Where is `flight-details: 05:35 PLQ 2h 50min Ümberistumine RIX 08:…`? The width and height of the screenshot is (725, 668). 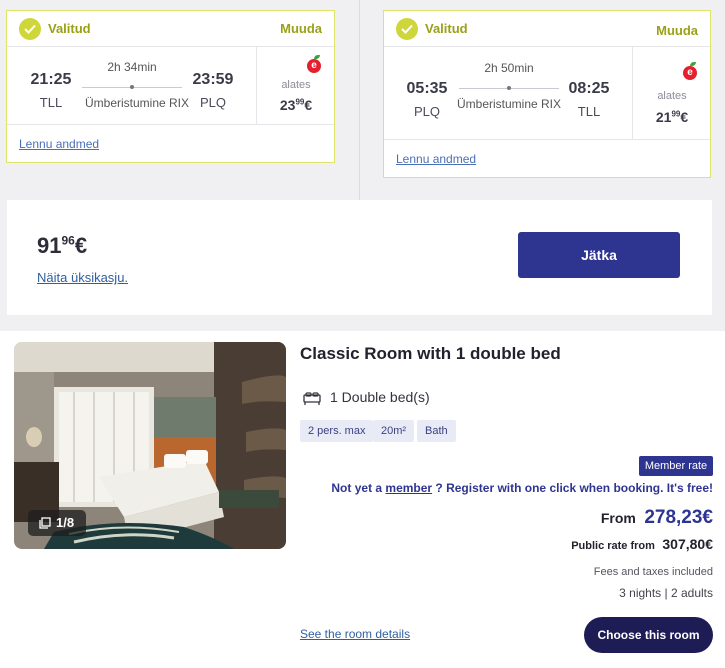
flight-details: 05:35 PLQ 2h 50min Ümberistumine RIX 08:… is located at coordinates (547, 93).